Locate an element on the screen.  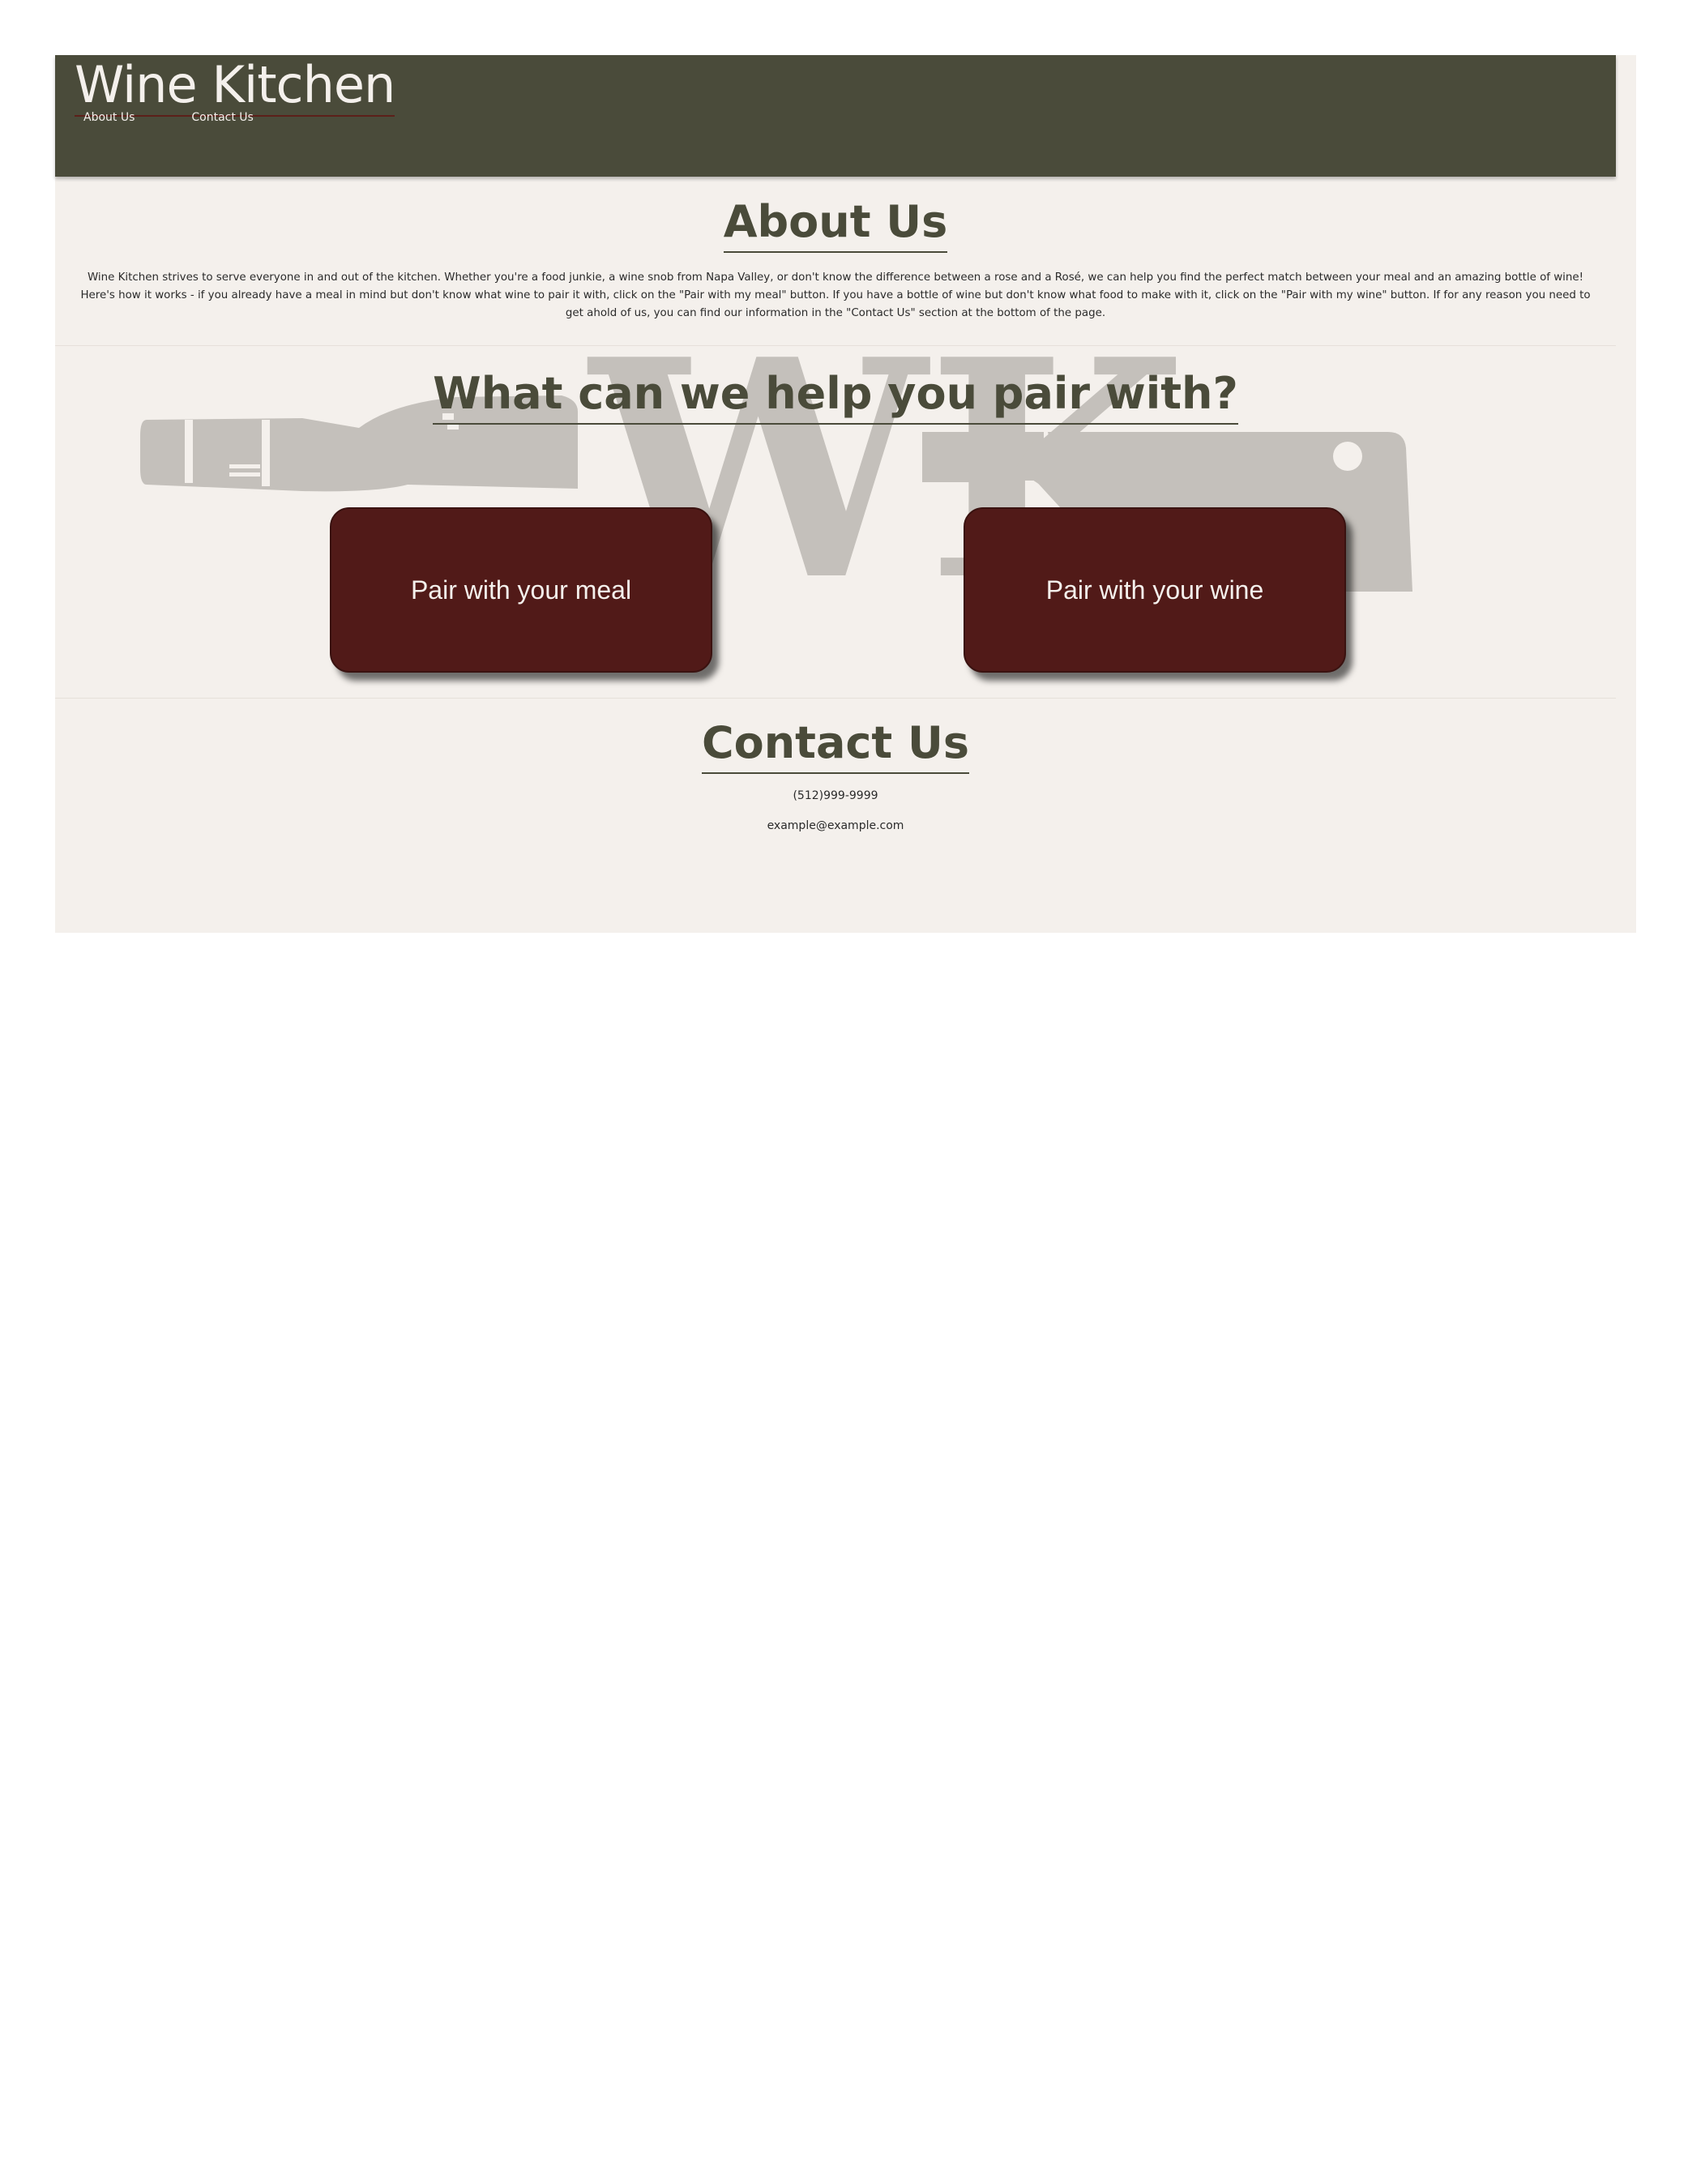
main-nav: About Us Contact Us is located at coordinates (168, 118).